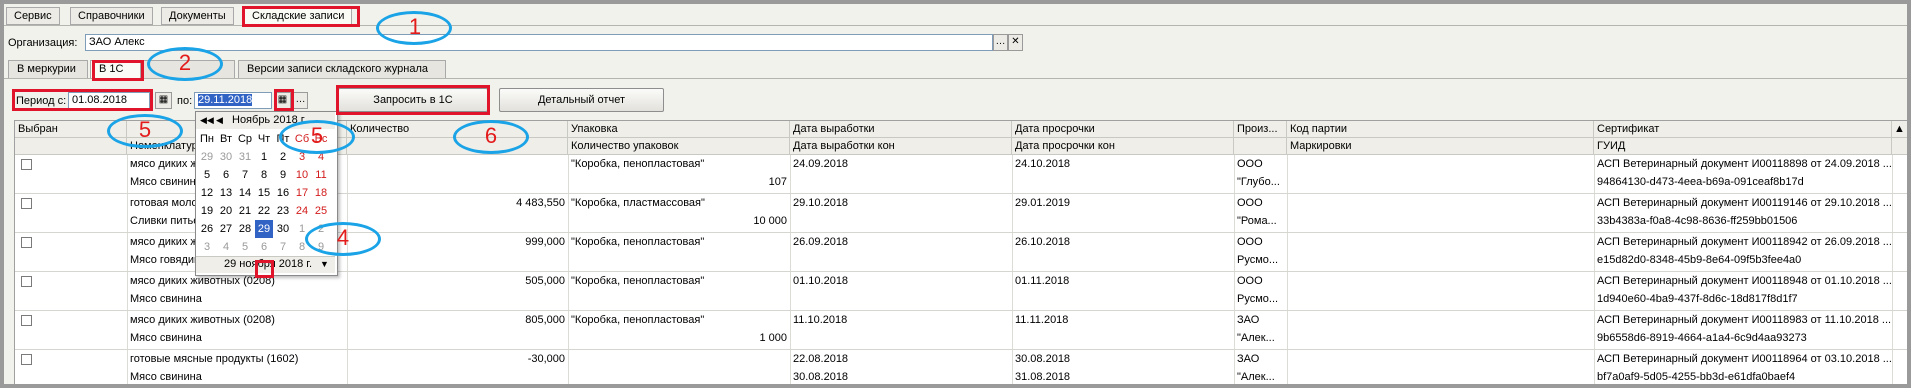 The height and width of the screenshot is (388, 1911). What do you see at coordinates (321, 175) in the screenshot?
I see `calendar-day: 11` at bounding box center [321, 175].